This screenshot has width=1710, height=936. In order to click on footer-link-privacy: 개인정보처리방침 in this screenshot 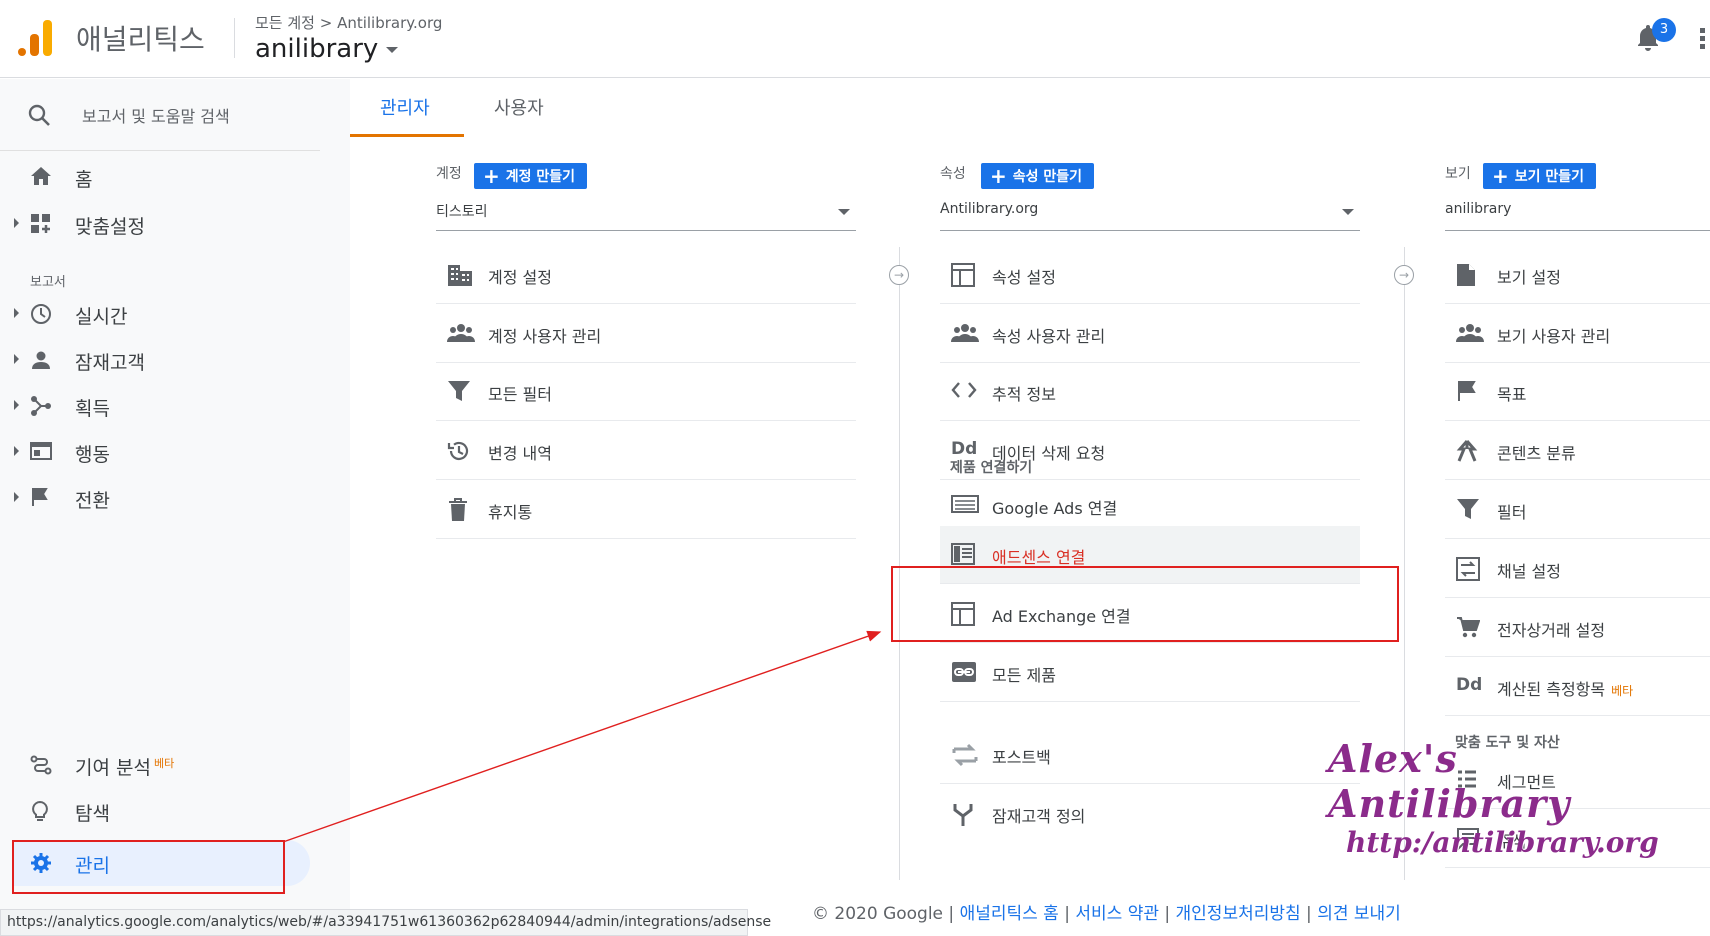, I will do `click(1238, 914)`.